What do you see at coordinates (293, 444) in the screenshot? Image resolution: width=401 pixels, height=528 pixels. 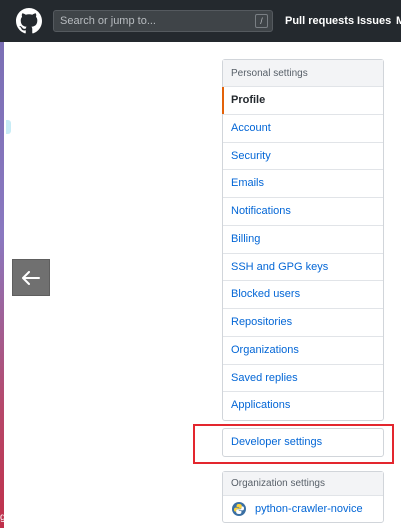 I see `red-highlight-box` at bounding box center [293, 444].